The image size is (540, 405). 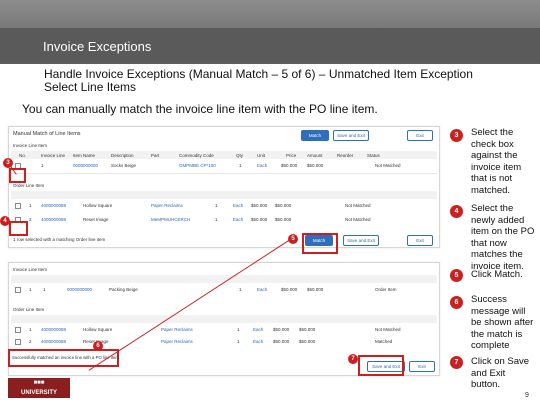 I want to click on order-row-2-amount: $50.000, so click(x=283, y=219).